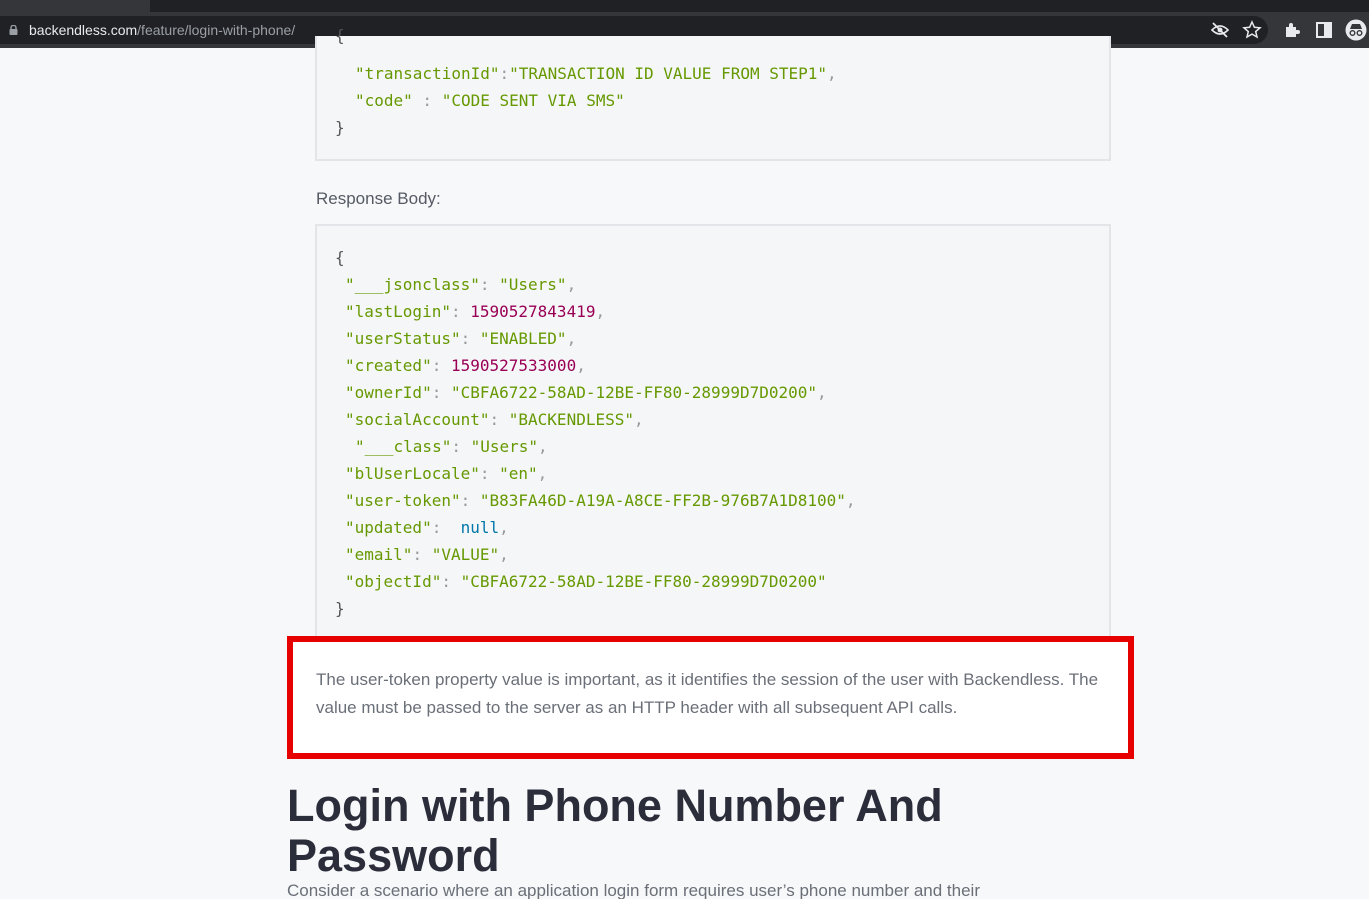  What do you see at coordinates (615, 830) in the screenshot?
I see `section-heading: Login with Phone Number And Password` at bounding box center [615, 830].